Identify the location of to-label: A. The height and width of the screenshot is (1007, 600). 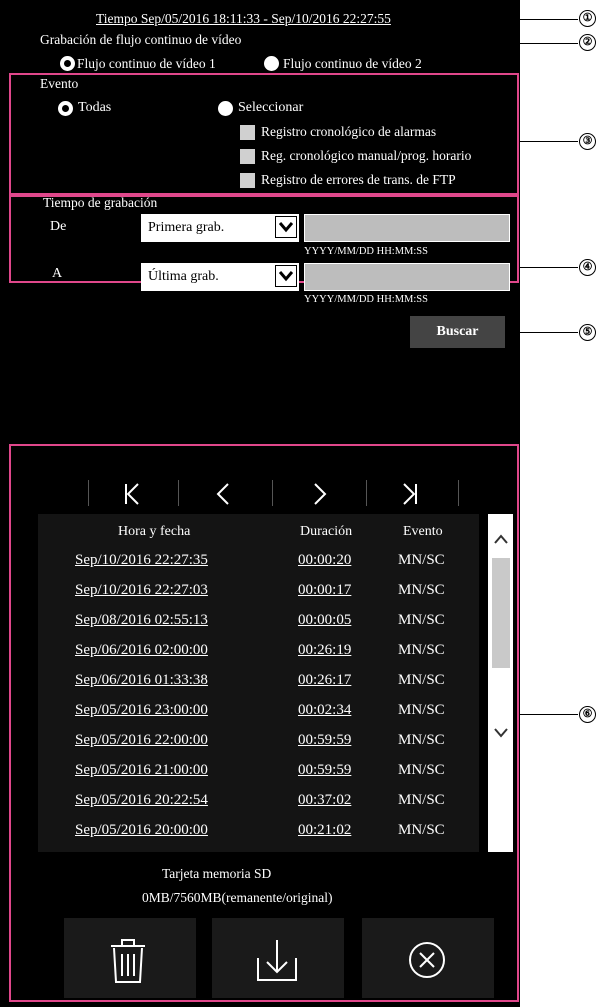
(57, 273).